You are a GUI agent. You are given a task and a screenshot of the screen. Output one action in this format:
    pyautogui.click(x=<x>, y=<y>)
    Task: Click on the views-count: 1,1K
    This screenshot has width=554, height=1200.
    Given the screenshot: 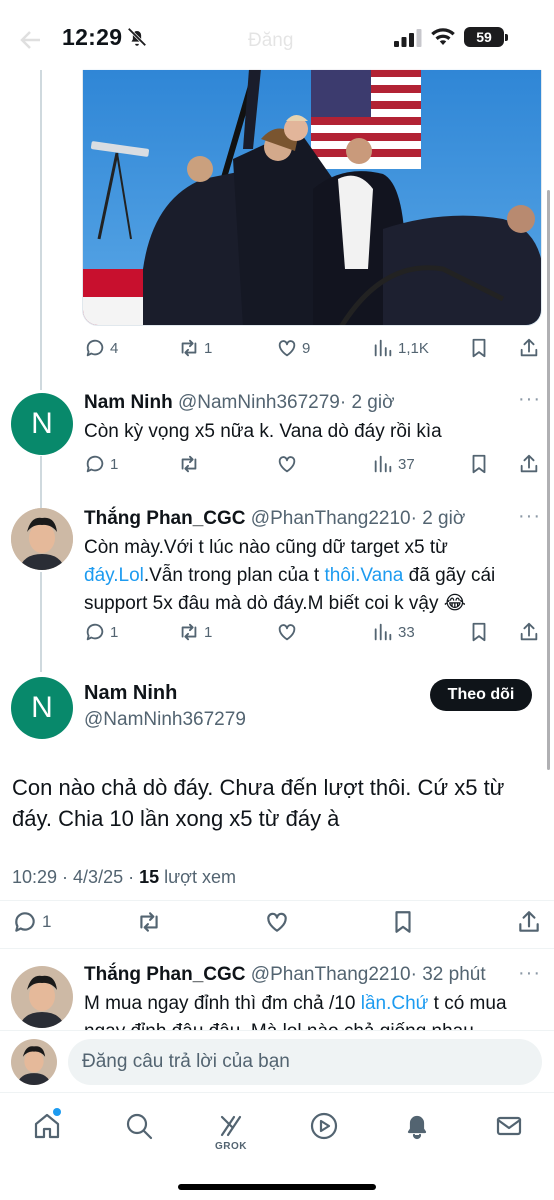 What is the action you would take?
    pyautogui.click(x=413, y=348)
    